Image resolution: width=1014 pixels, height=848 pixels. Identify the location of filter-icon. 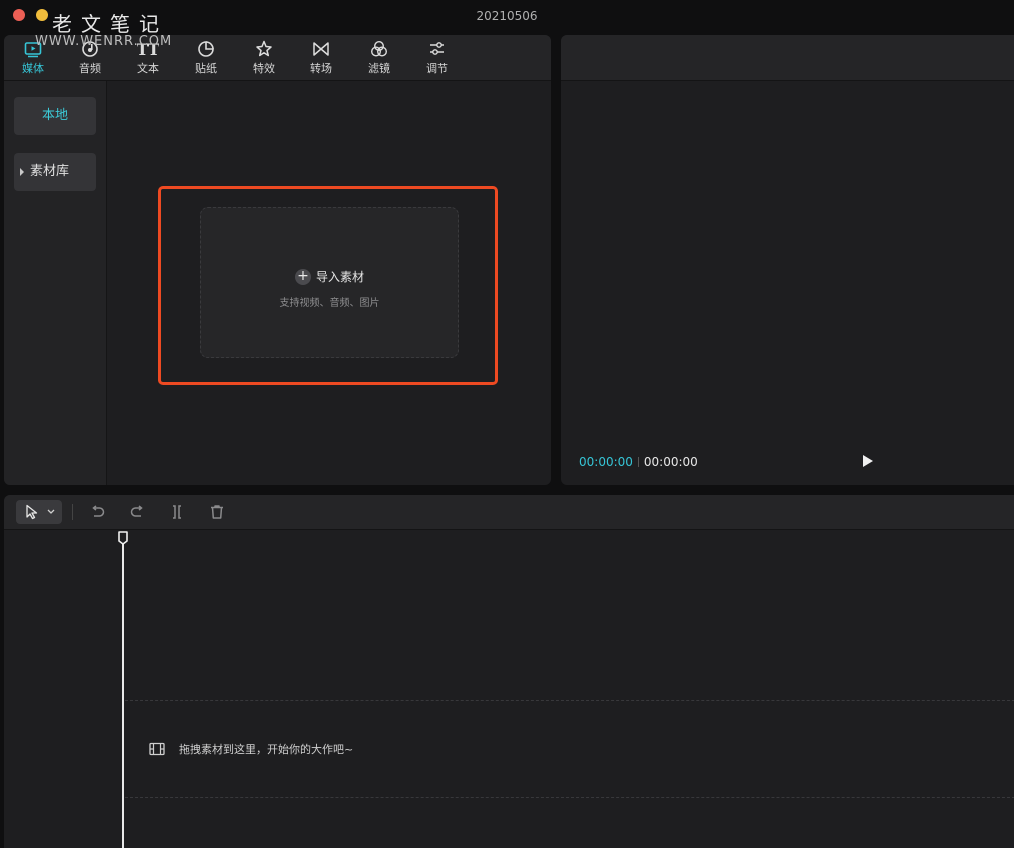
(379, 48).